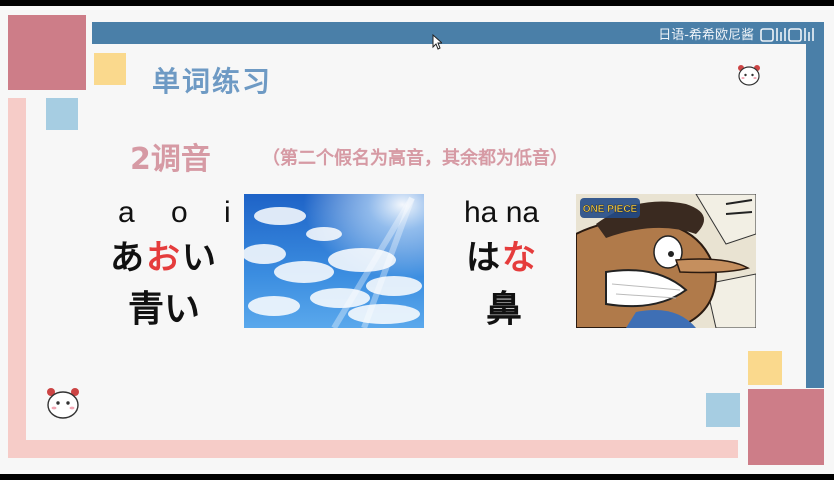 This screenshot has height=480, width=834. Describe the element at coordinates (164, 258) in the screenshot. I see `word-1-kana-accent: お` at that location.